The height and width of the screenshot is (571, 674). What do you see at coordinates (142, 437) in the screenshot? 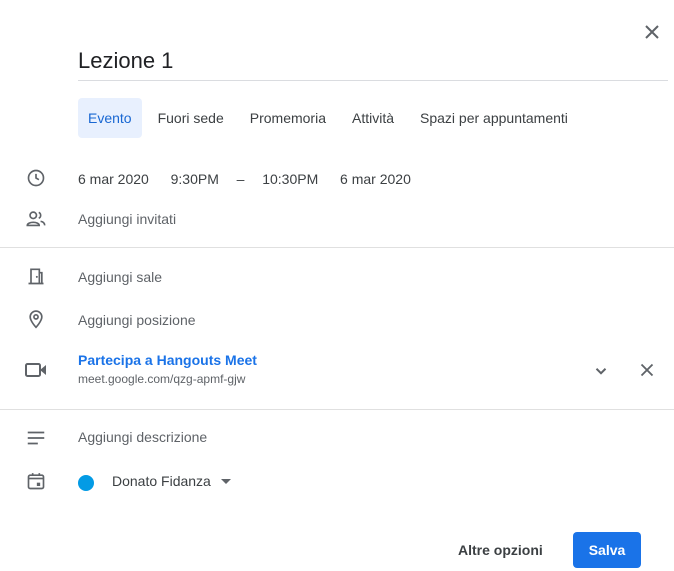
I see `add-description-field: Aggiungi descrizione` at bounding box center [142, 437].